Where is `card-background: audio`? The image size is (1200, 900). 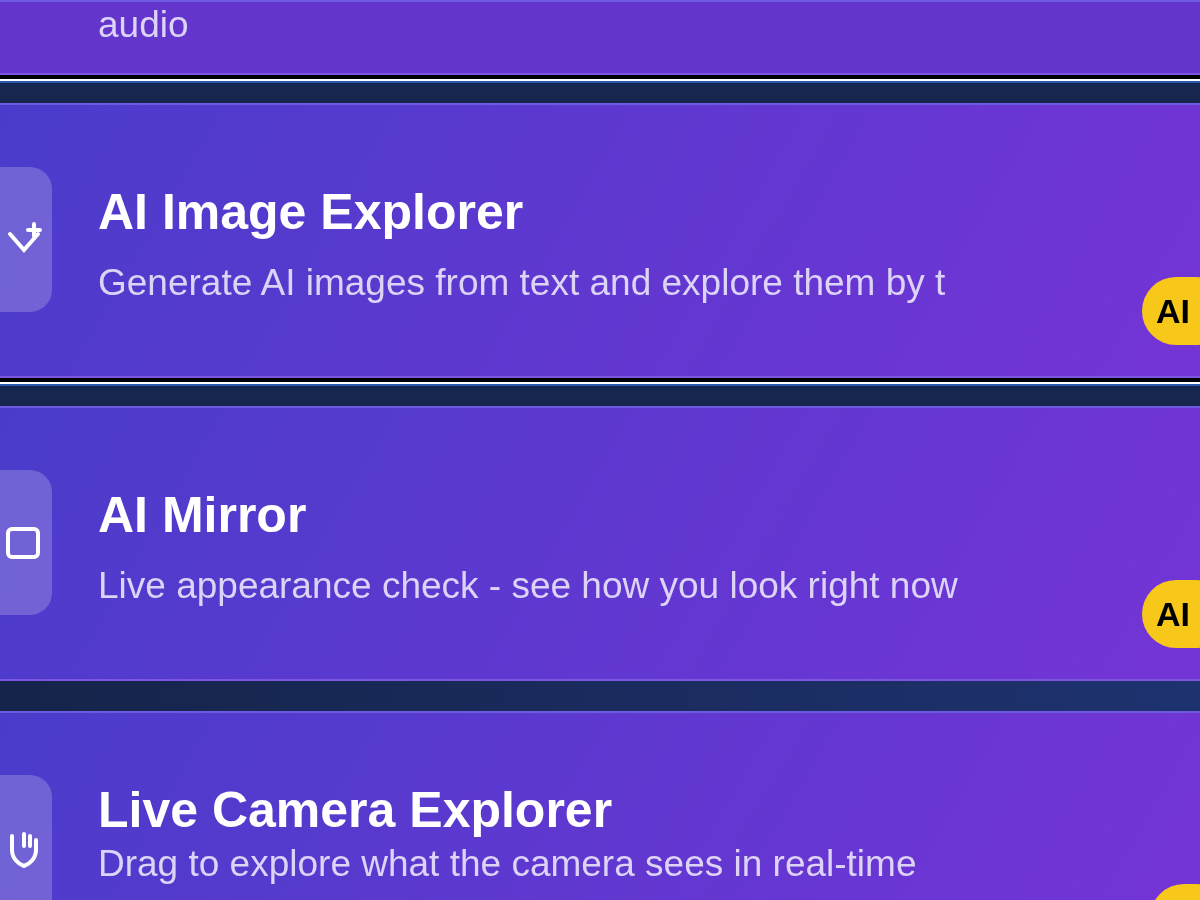 card-background: audio is located at coordinates (600, 37).